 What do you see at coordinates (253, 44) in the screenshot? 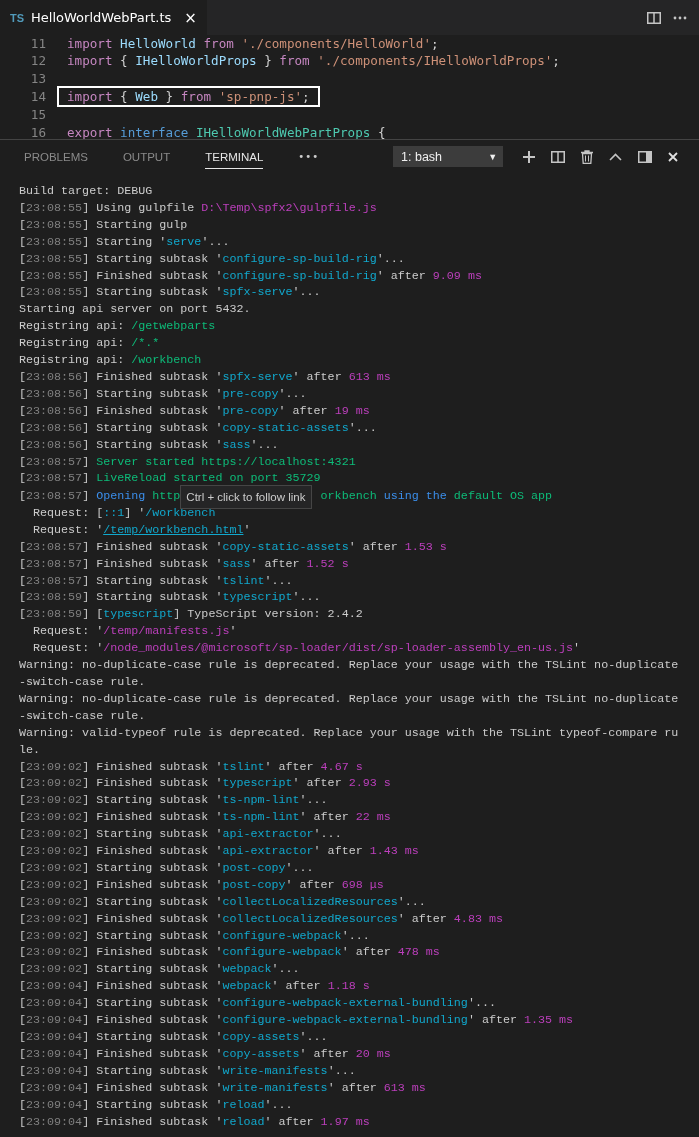
I see `code-line: import HelloWorld from './components/HelloWorld';` at bounding box center [253, 44].